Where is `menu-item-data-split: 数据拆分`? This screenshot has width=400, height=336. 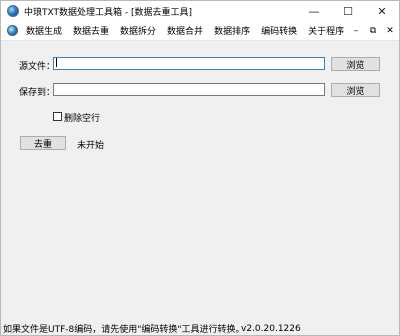
menu-item-data-split: 数据拆分 is located at coordinates (138, 30).